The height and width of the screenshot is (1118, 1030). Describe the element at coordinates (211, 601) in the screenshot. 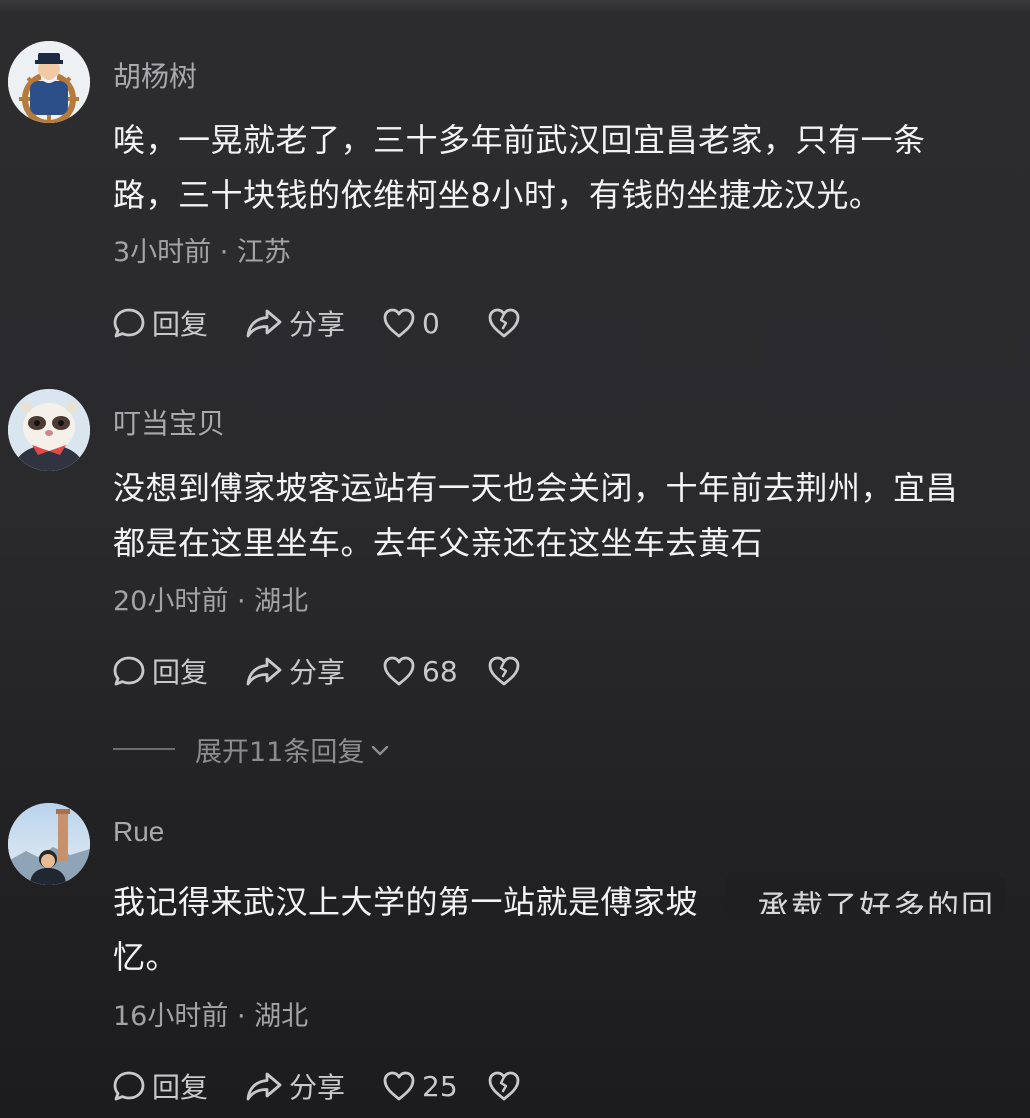

I see `comment-meta: 20小时前 · 湖北` at that location.